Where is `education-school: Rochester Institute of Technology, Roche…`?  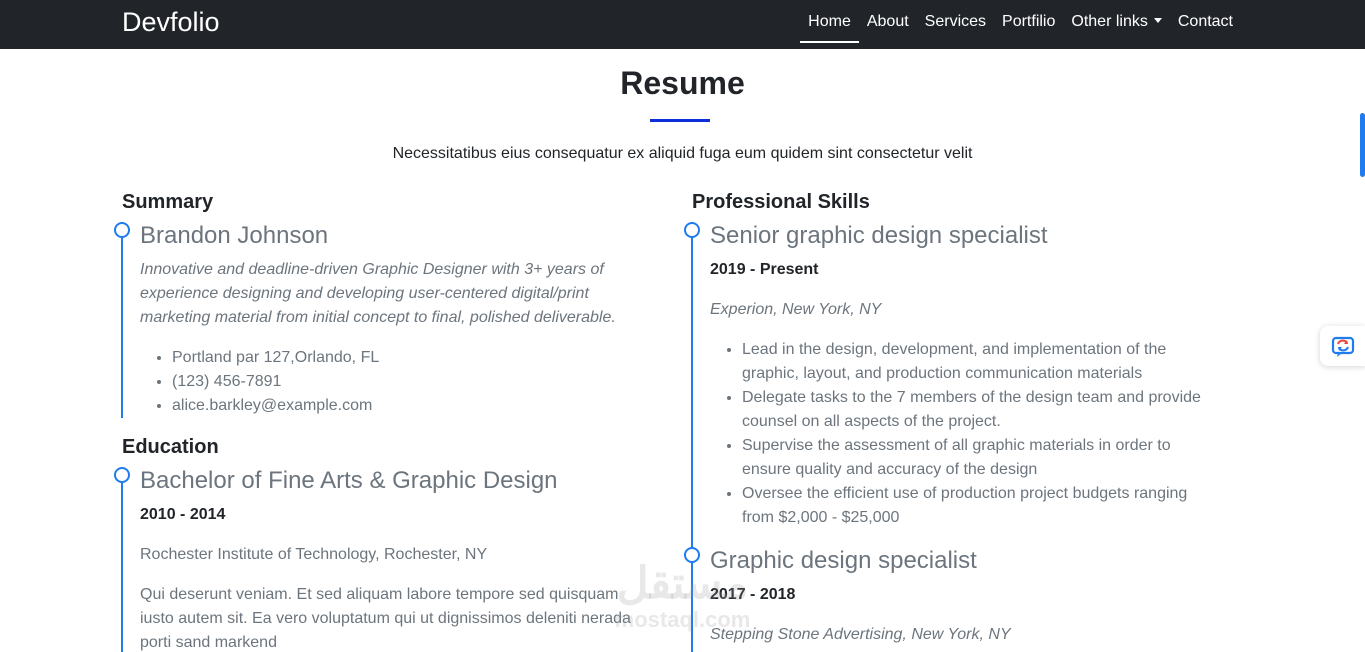
education-school: Rochester Institute of Technology, Roche… is located at coordinates (314, 554).